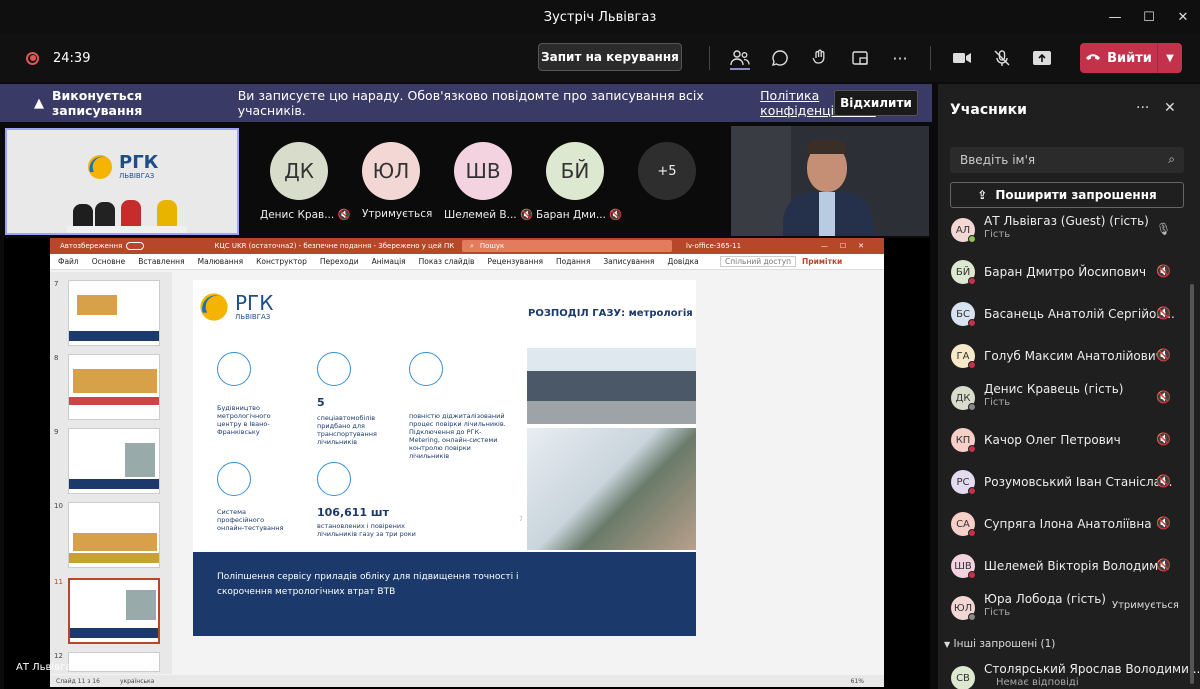 This screenshot has height=689, width=1200. Describe the element at coordinates (1067, 160) in the screenshot. I see `participant-search-input: Введіть ім'я ⌕` at that location.